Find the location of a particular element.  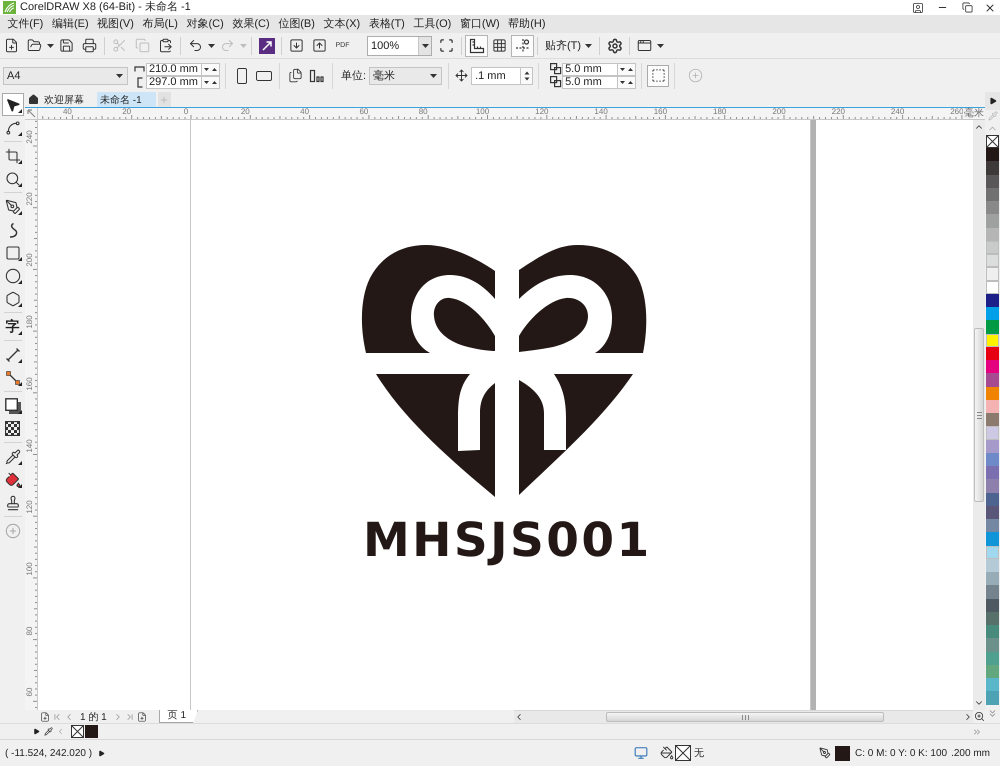

nudge-field: .1 mm is located at coordinates (496, 75).